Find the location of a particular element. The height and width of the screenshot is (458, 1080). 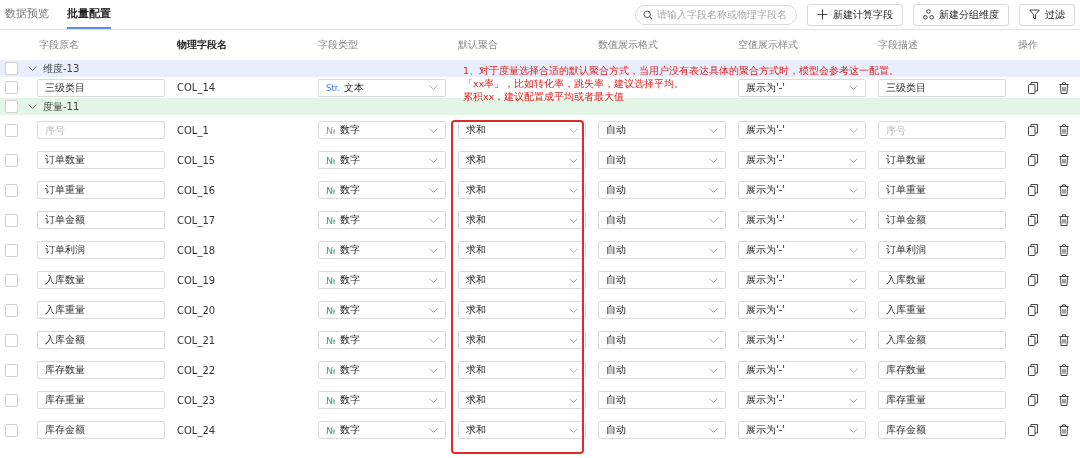

description-field: 序号 is located at coordinates (942, 130).